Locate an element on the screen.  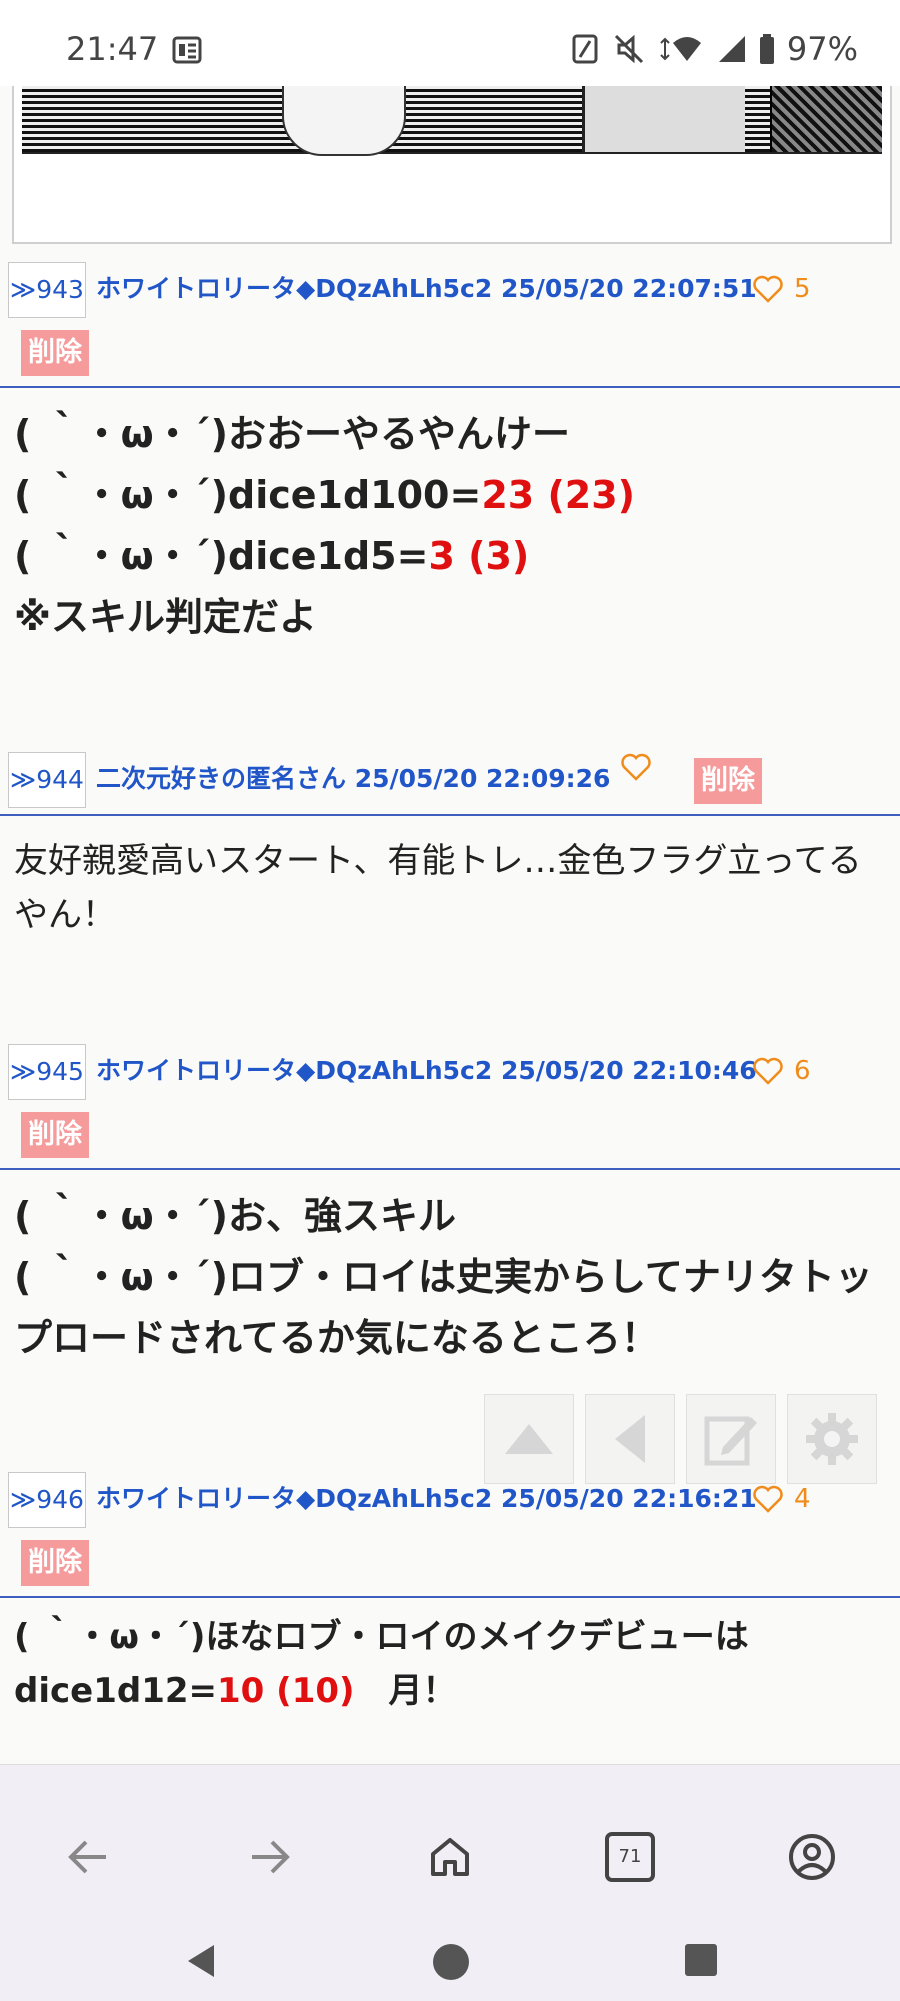
triangle-up-icon is located at coordinates (529, 1439).